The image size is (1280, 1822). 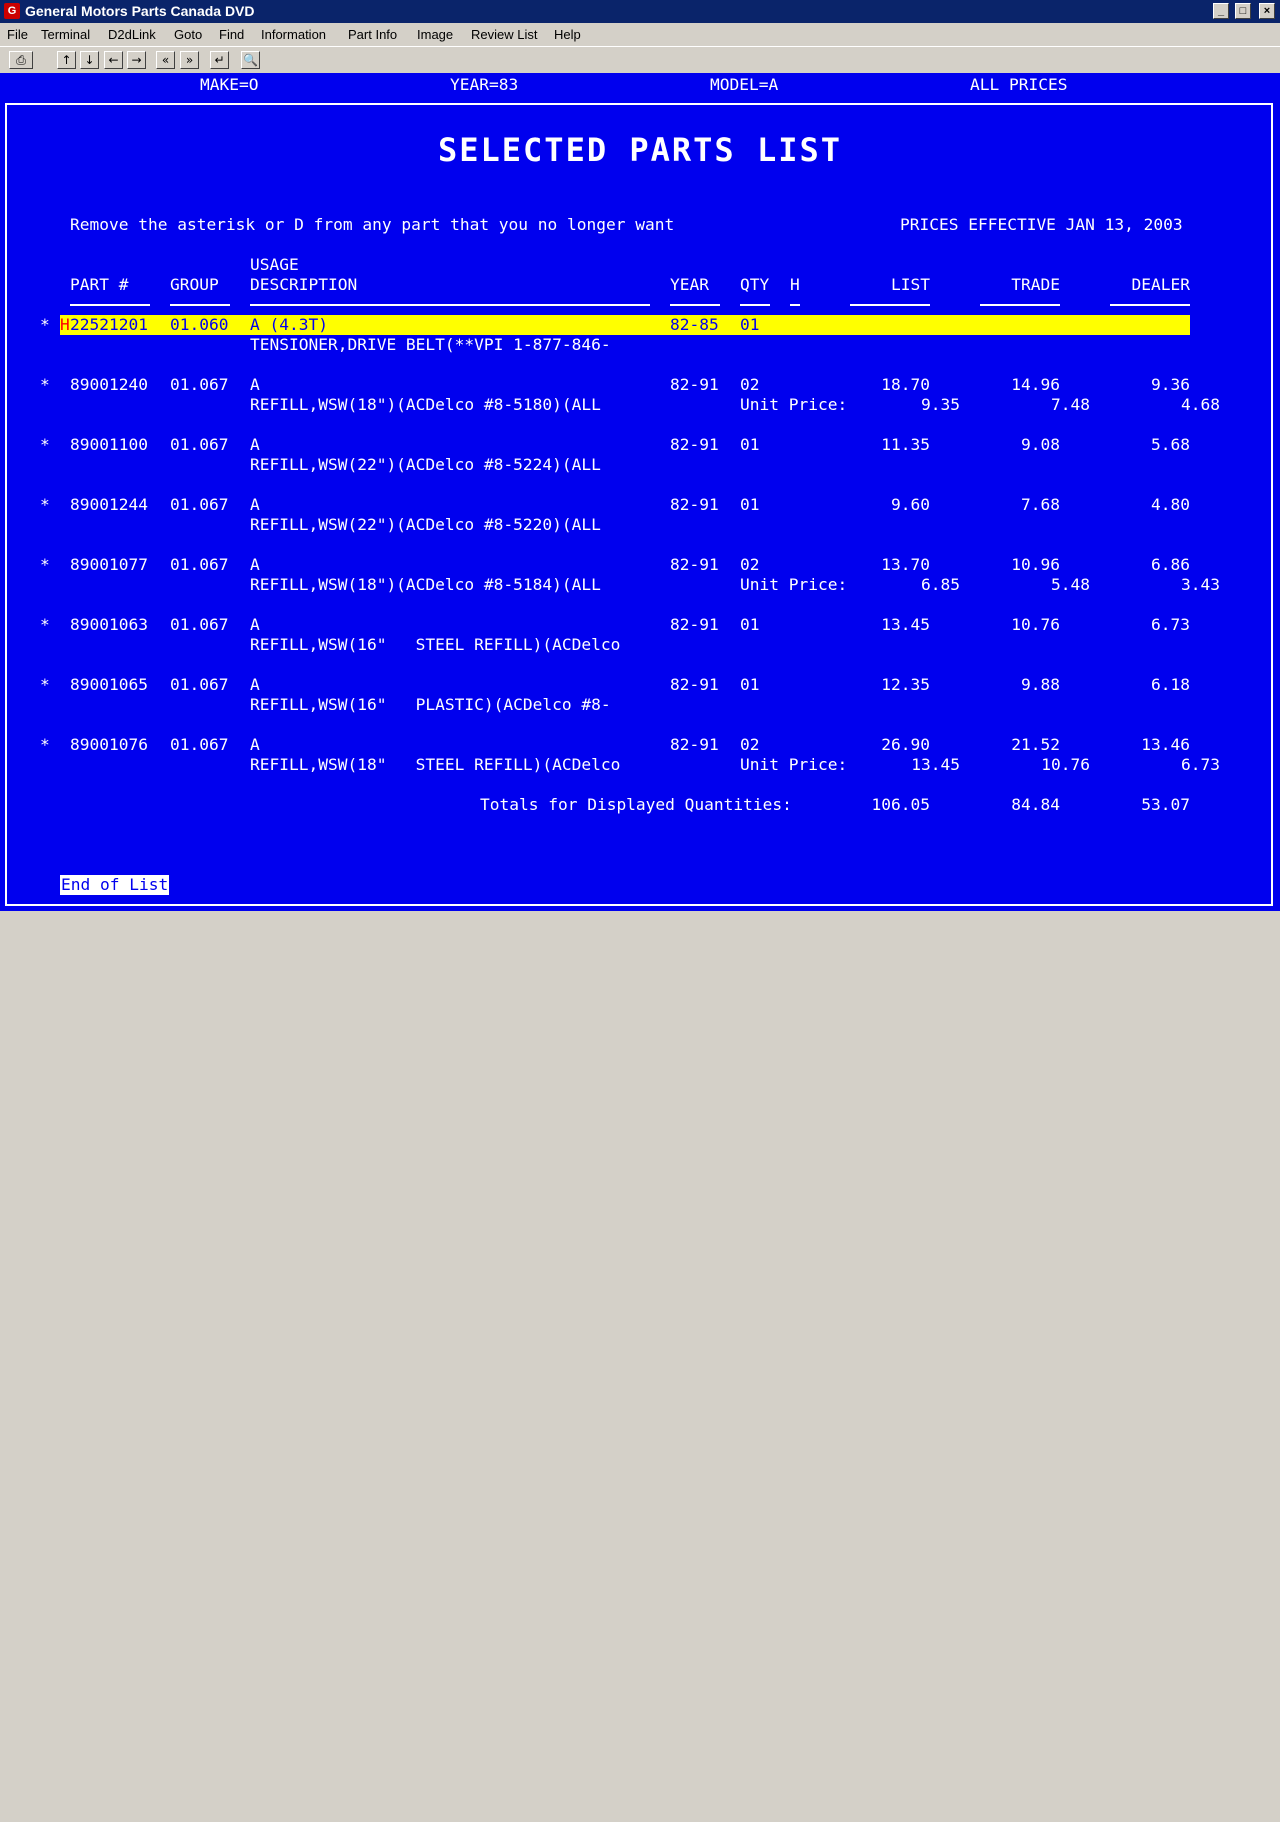 What do you see at coordinates (905, 444) in the screenshot?
I see `row-list-price: 11.35` at bounding box center [905, 444].